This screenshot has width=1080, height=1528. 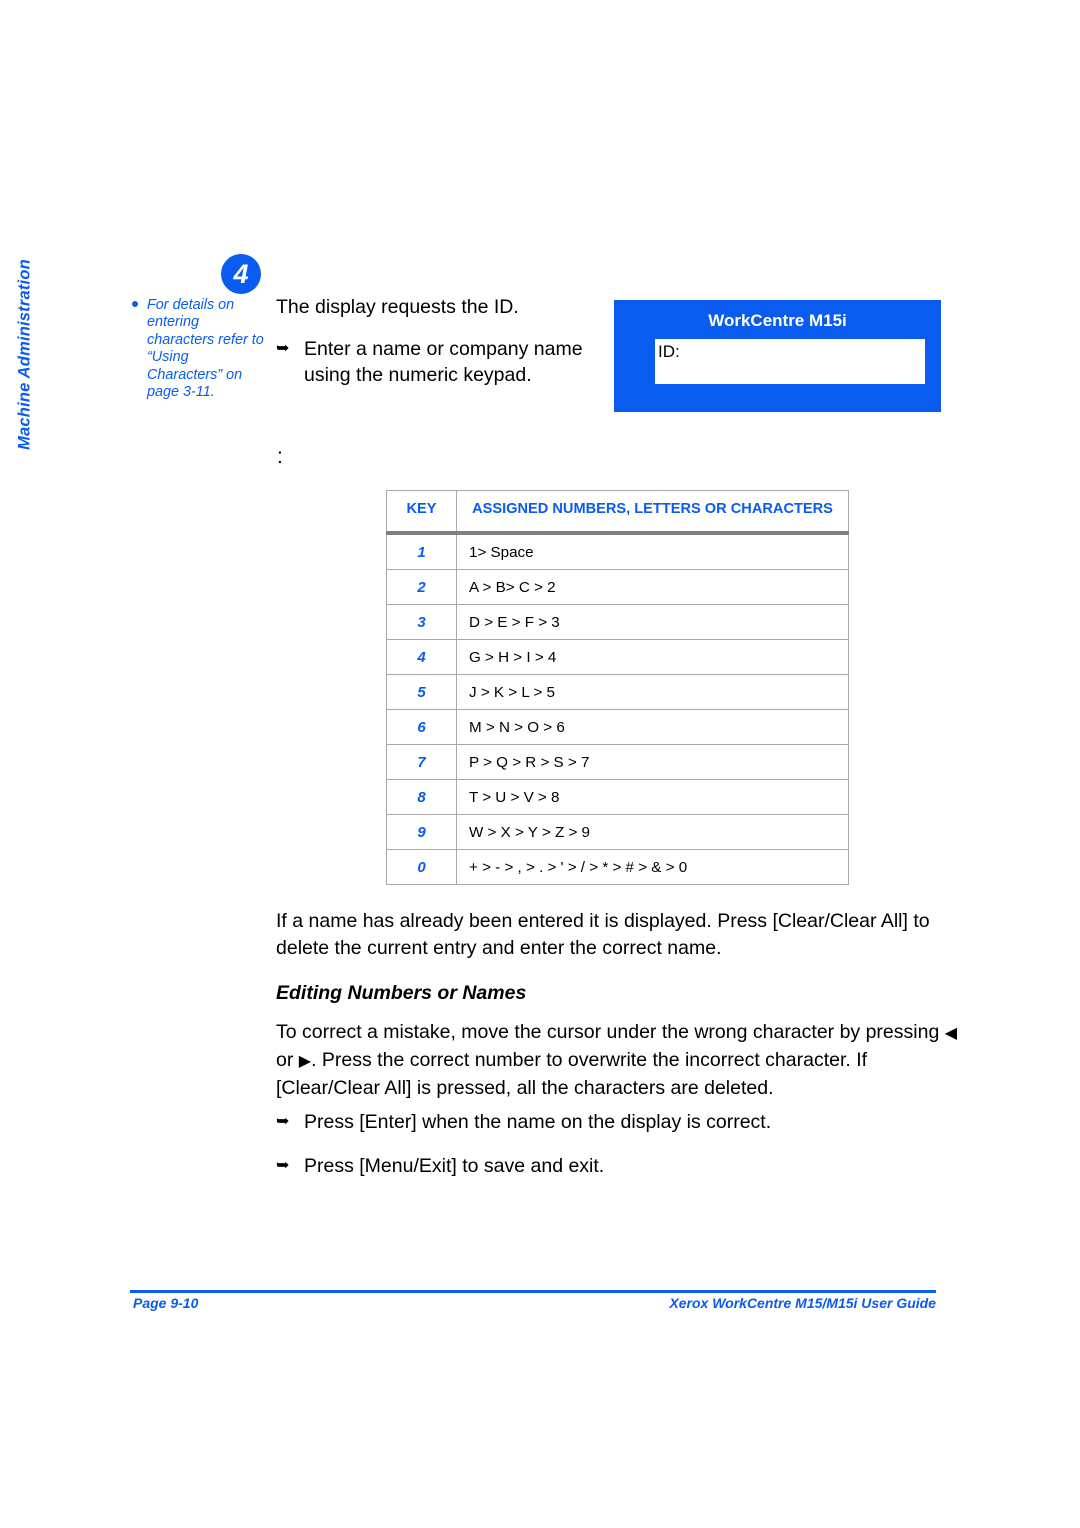 What do you see at coordinates (135, 304) in the screenshot?
I see `bullet-dot-icon` at bounding box center [135, 304].